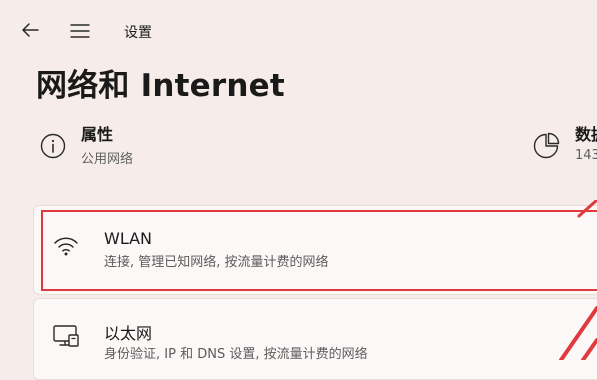  What do you see at coordinates (546, 146) in the screenshot?
I see `pie-chart-icon` at bounding box center [546, 146].